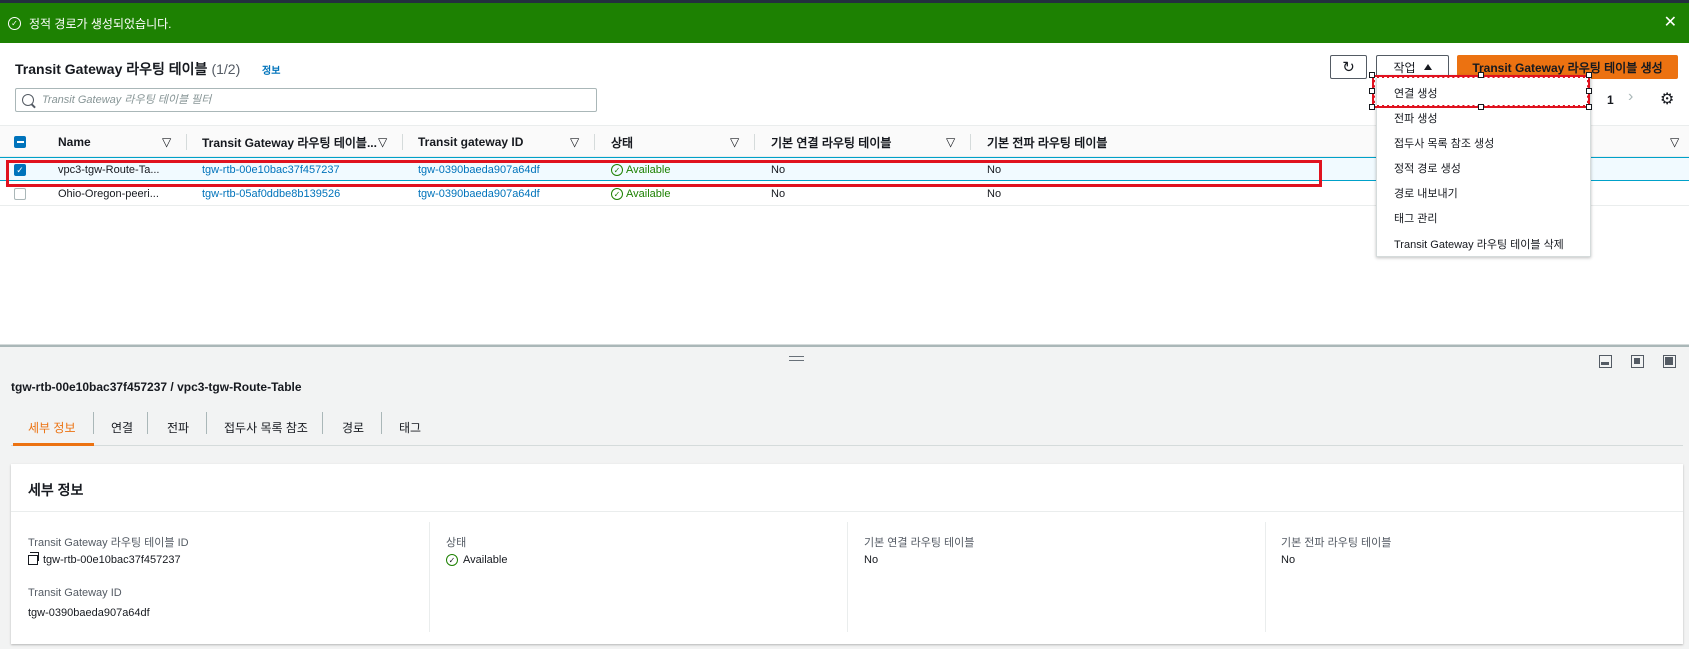  What do you see at coordinates (1404, 67) in the screenshot?
I see `actions-label: 작업` at bounding box center [1404, 67].